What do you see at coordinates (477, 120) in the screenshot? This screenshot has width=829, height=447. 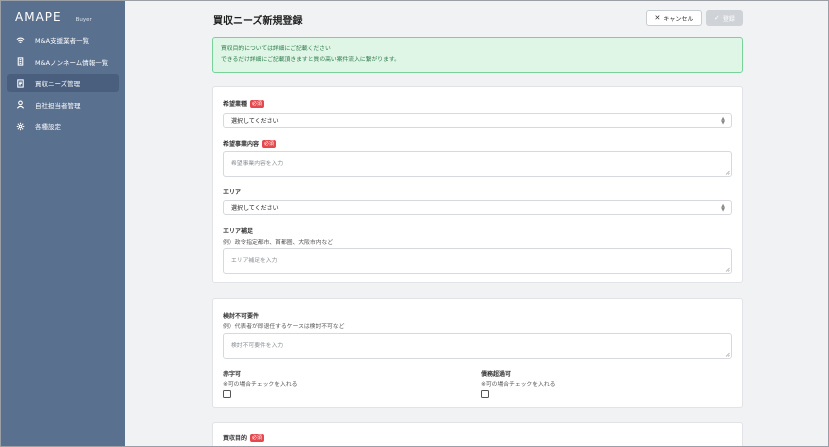 I see `desired-industry-select: 選択してください ▲ ▼` at bounding box center [477, 120].